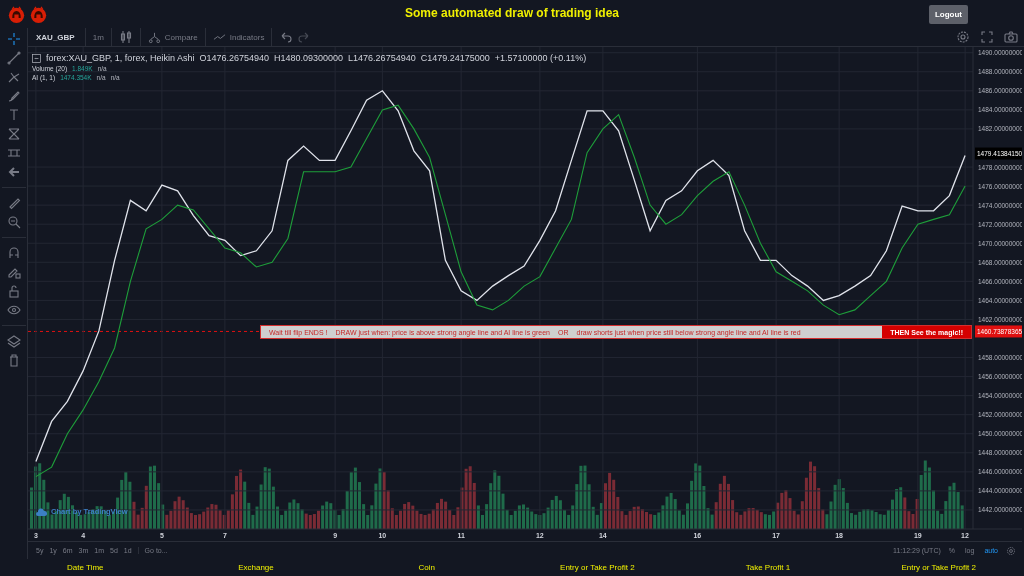 The width and height of the screenshot is (1024, 576). Describe the element at coordinates (13, 96) in the screenshot. I see `brush-icon` at that location.